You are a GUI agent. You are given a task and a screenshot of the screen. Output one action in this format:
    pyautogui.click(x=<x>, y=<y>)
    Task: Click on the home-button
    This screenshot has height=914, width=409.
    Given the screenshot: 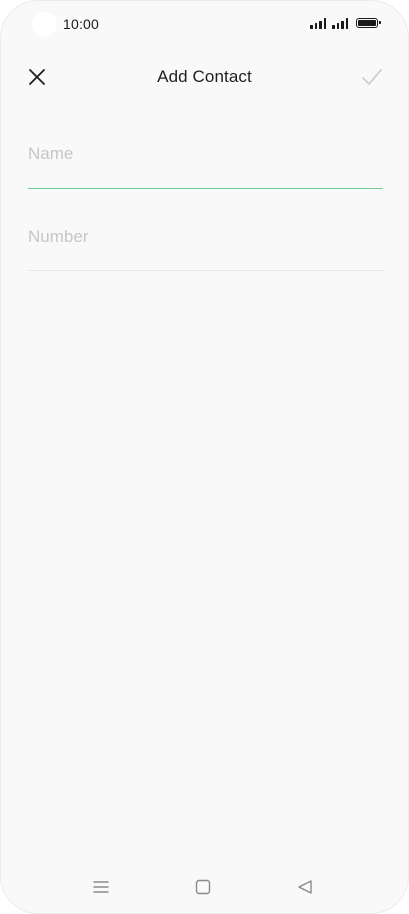 What is the action you would take?
    pyautogui.click(x=203, y=887)
    